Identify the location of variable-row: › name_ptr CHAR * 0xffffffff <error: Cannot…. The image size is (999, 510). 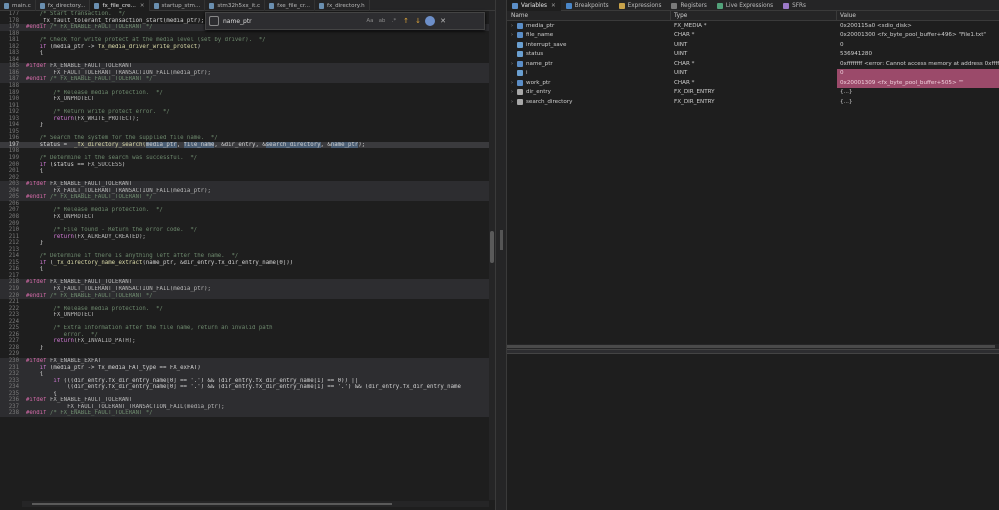
(753, 64).